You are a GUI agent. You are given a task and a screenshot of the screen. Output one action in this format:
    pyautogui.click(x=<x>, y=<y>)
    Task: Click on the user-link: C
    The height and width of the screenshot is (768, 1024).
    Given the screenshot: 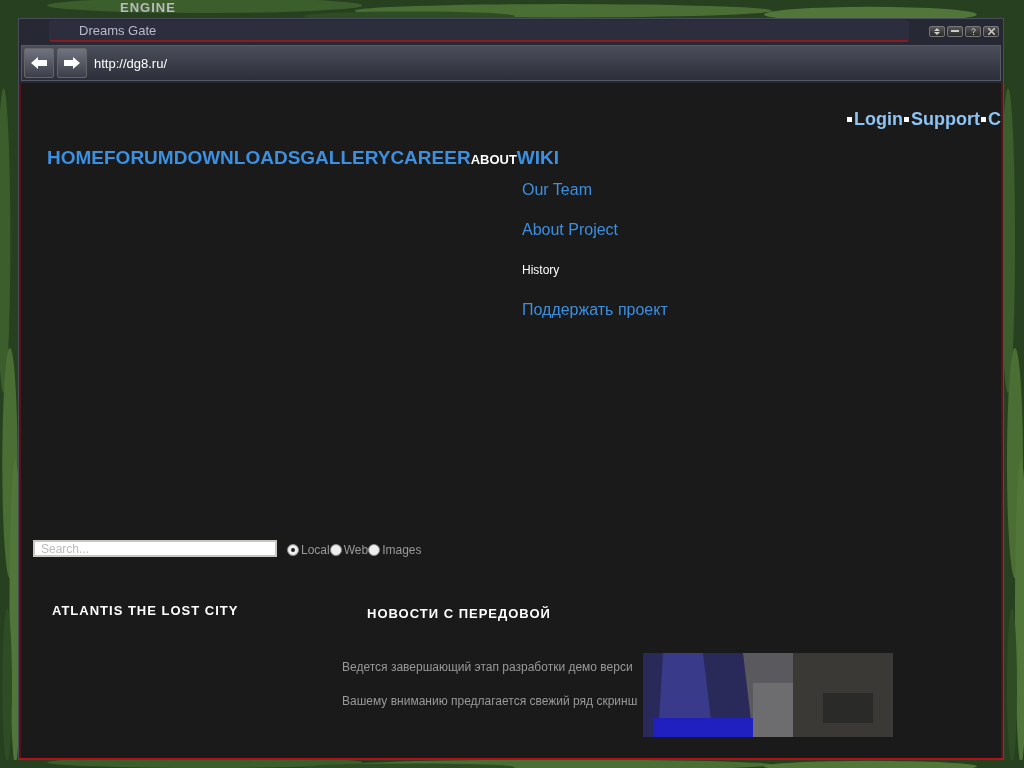 What is the action you would take?
    pyautogui.click(x=994, y=119)
    